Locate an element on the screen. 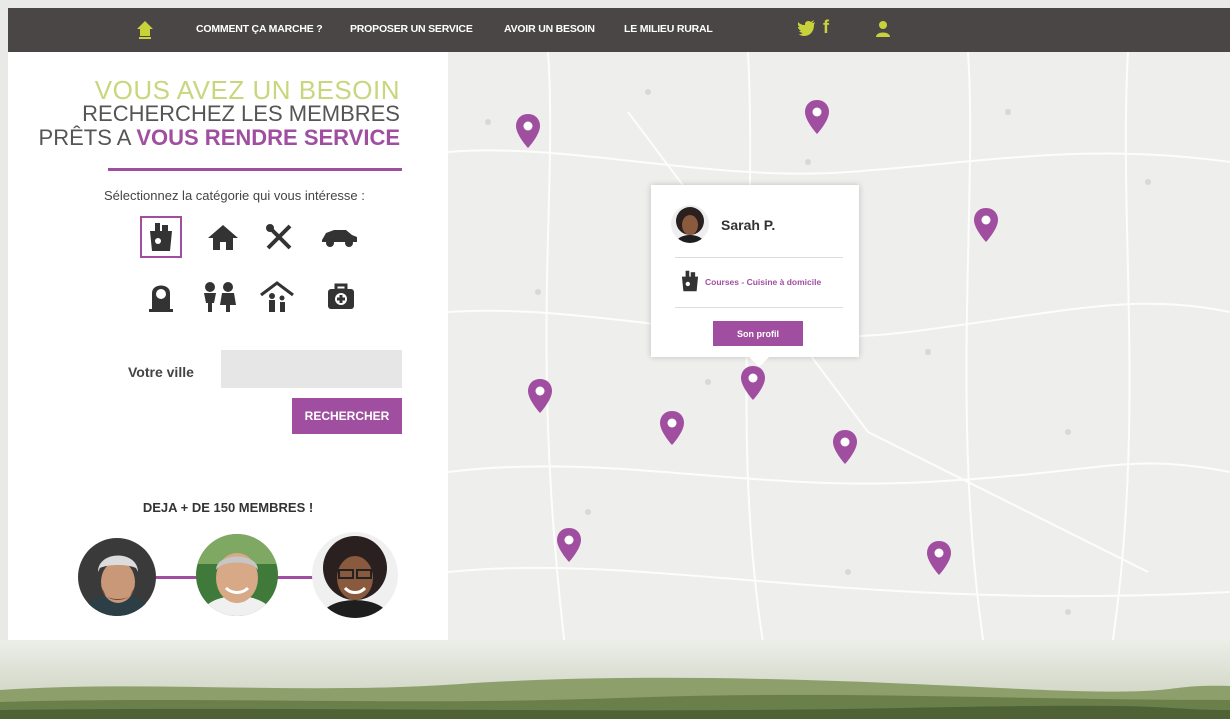 The image size is (1230, 719). title-line-3: PRÊTS A VOUS RENDRE SERVICE is located at coordinates (219, 138).